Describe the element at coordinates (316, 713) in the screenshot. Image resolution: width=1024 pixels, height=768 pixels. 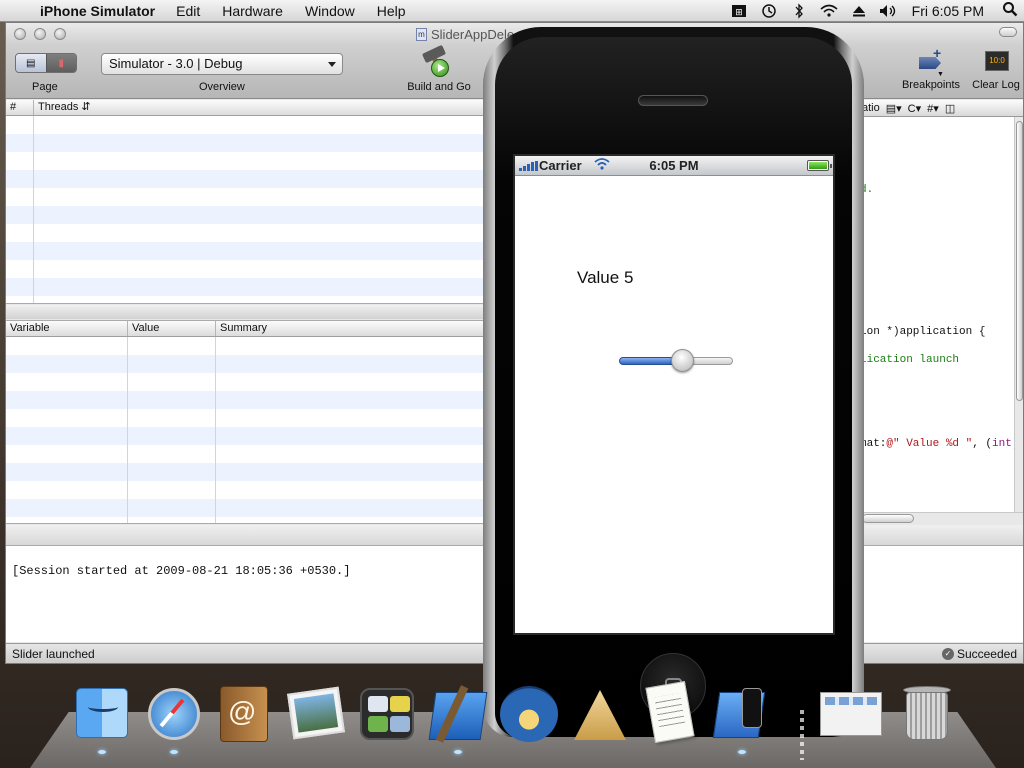
I see `iphoto-icon` at that location.